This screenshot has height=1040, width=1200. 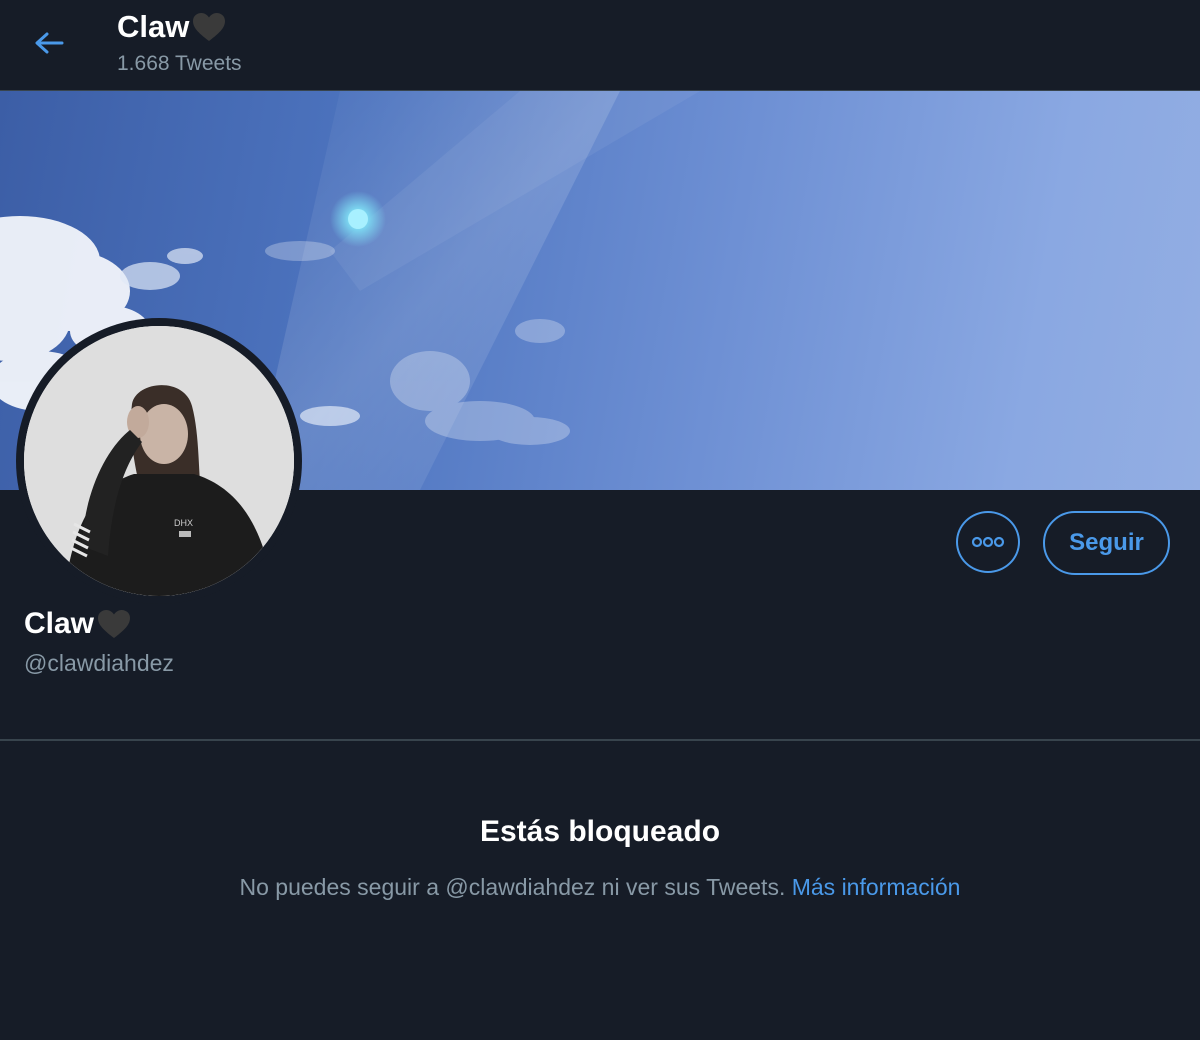 What do you see at coordinates (600, 740) in the screenshot?
I see `section-divider` at bounding box center [600, 740].